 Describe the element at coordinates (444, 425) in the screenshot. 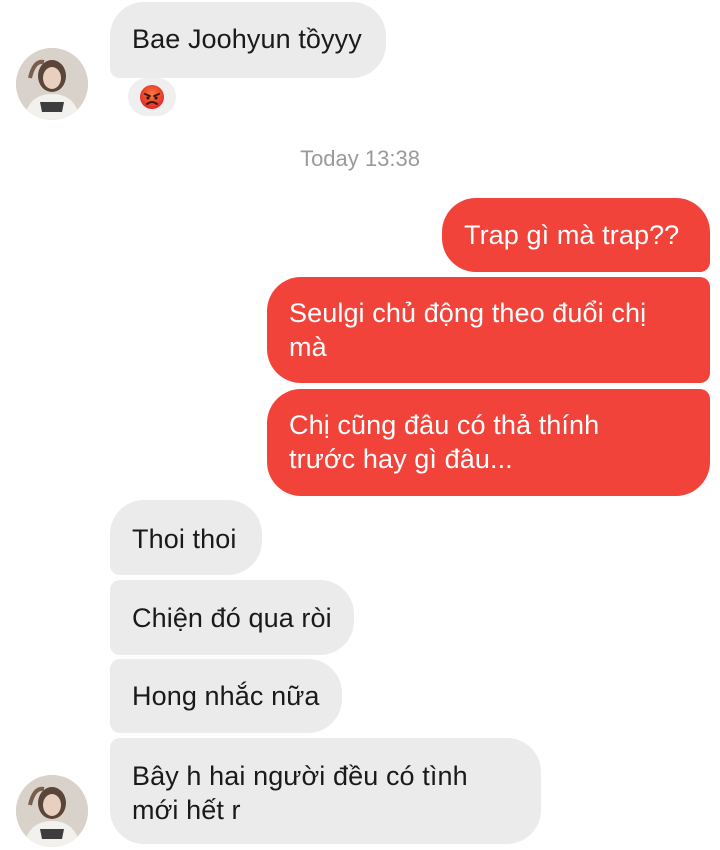

I see `message-text-line: Chị cũng đâu có thả thính` at that location.